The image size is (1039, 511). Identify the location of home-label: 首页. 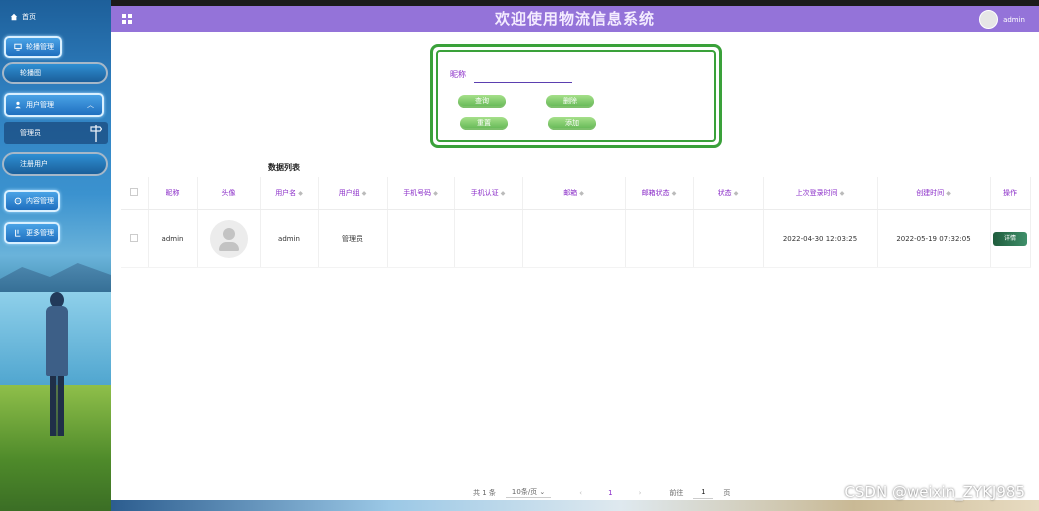
(29, 17).